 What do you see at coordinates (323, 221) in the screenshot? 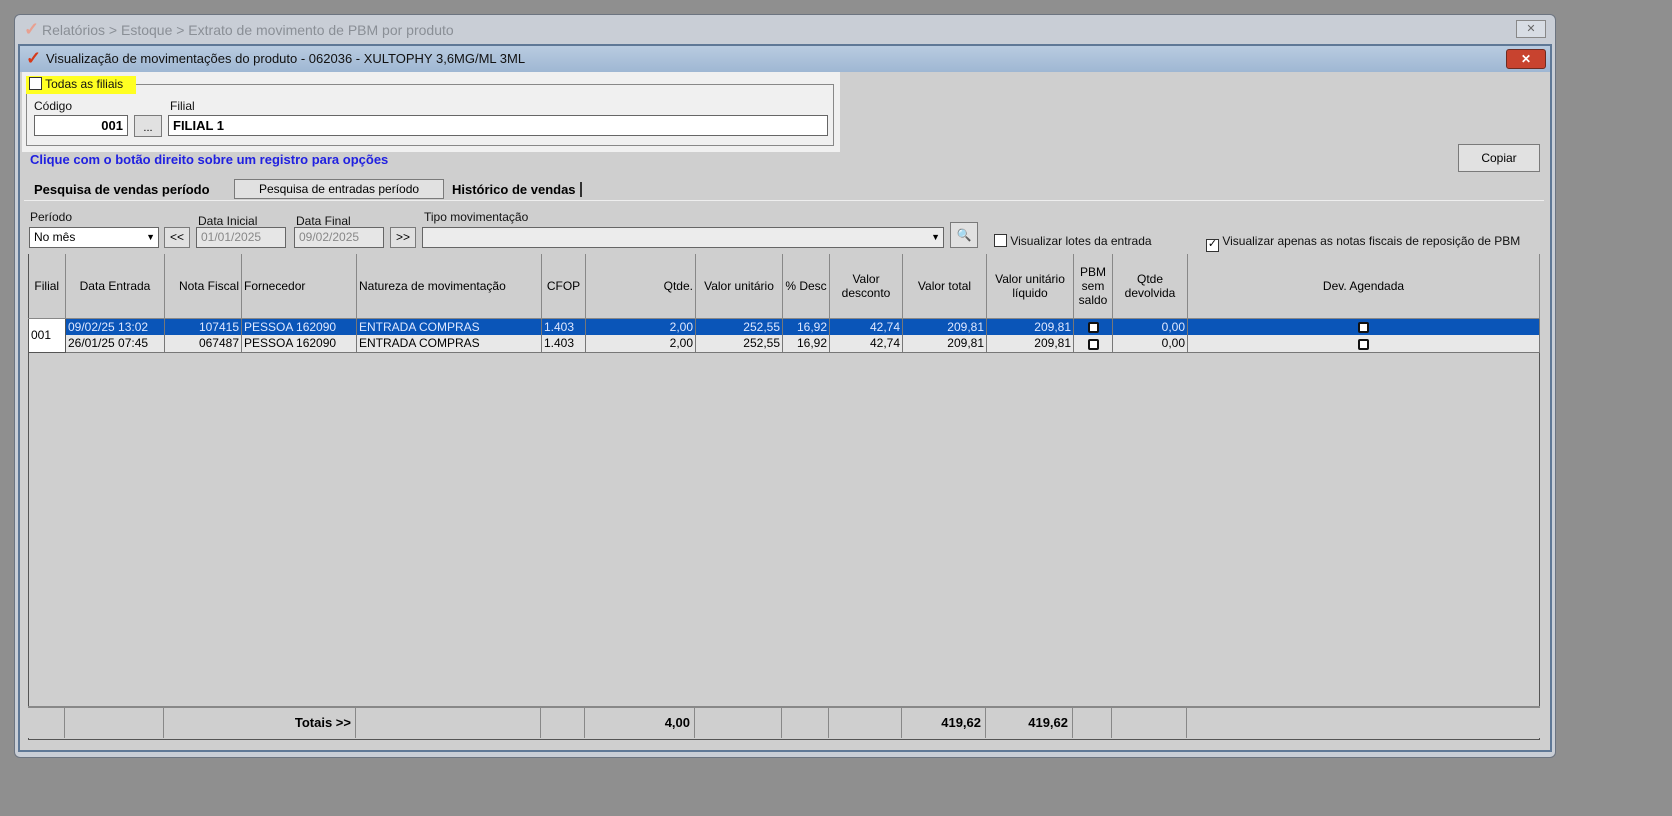
I see `end-date-label: Data Final` at bounding box center [323, 221].